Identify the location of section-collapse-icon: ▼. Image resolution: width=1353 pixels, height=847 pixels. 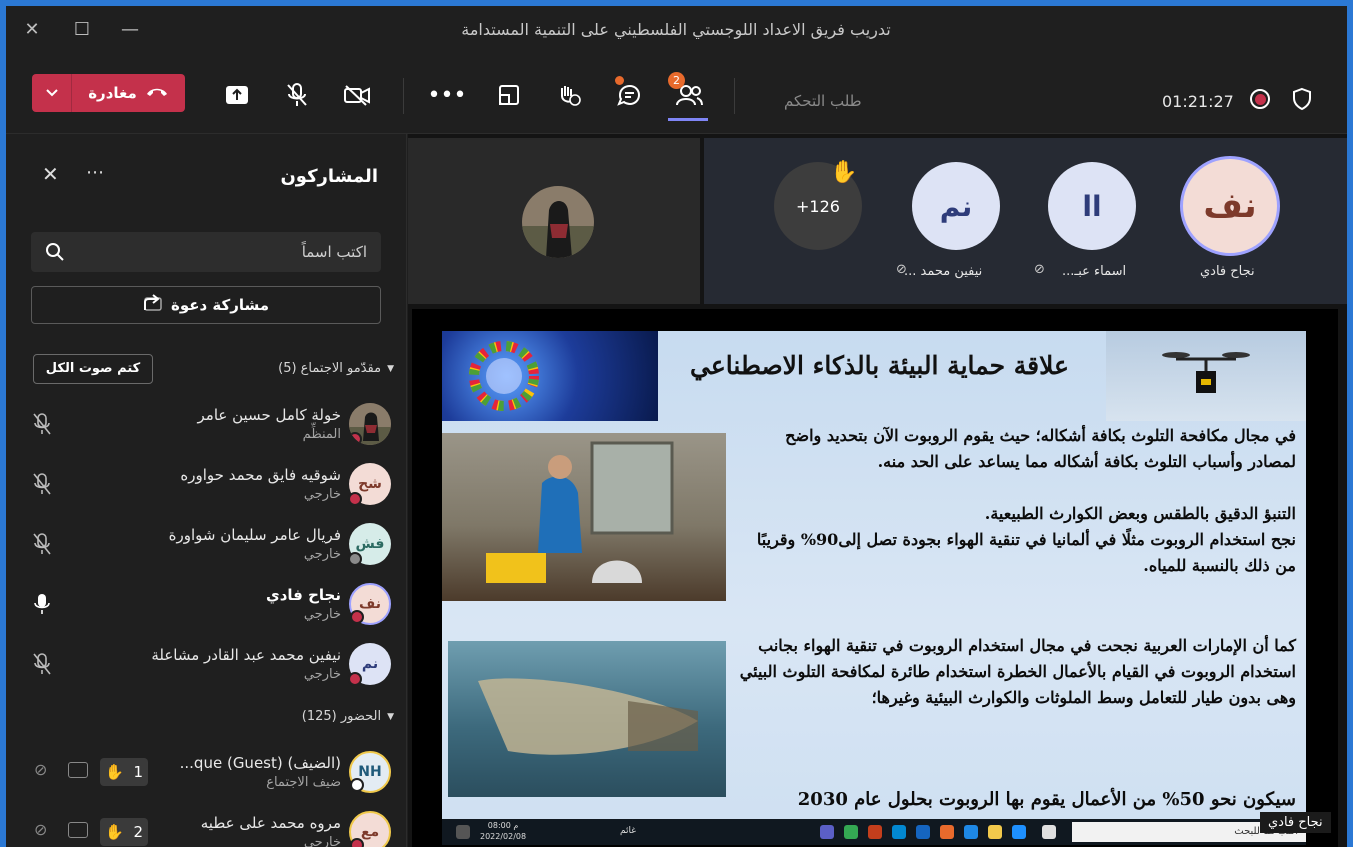
(390, 368).